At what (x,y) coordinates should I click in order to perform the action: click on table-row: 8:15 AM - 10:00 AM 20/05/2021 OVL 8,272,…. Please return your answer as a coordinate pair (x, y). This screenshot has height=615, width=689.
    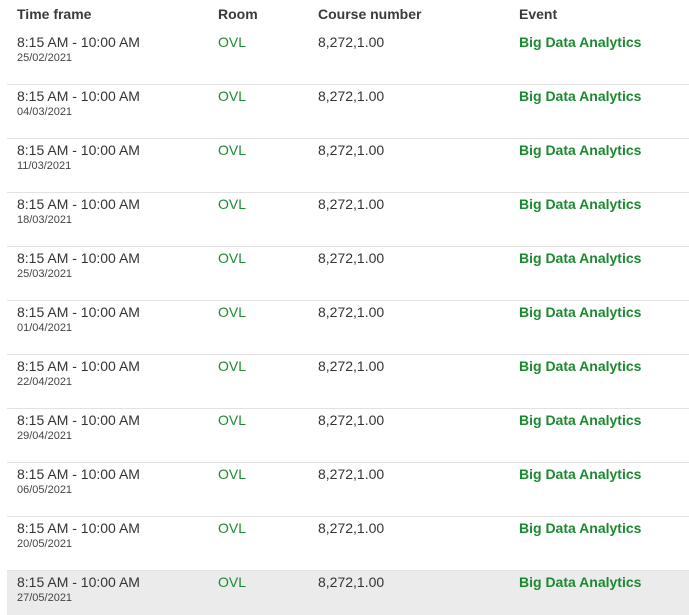
    Looking at the image, I should click on (348, 544).